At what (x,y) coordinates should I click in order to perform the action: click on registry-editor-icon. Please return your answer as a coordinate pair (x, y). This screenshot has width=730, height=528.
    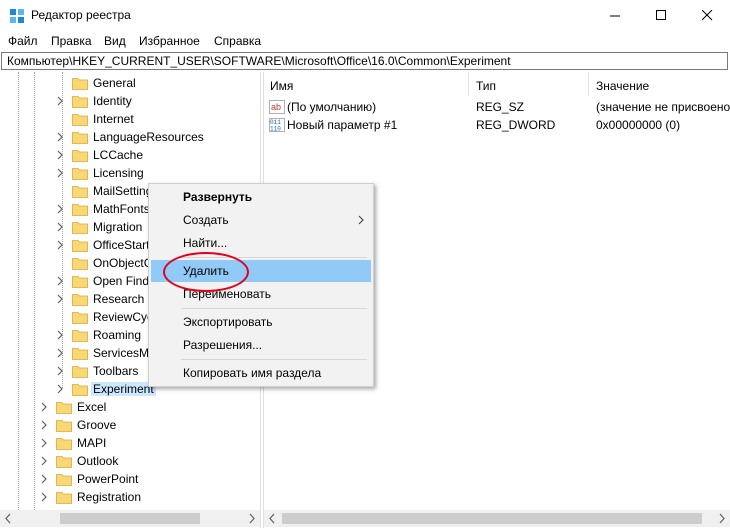
    Looking at the image, I should click on (17, 16).